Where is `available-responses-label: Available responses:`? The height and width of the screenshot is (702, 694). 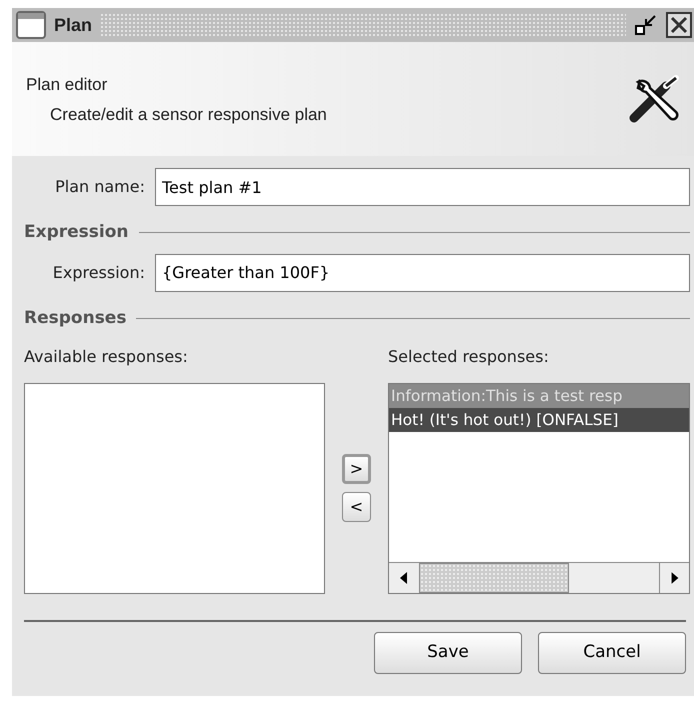 available-responses-label: Available responses: is located at coordinates (106, 357).